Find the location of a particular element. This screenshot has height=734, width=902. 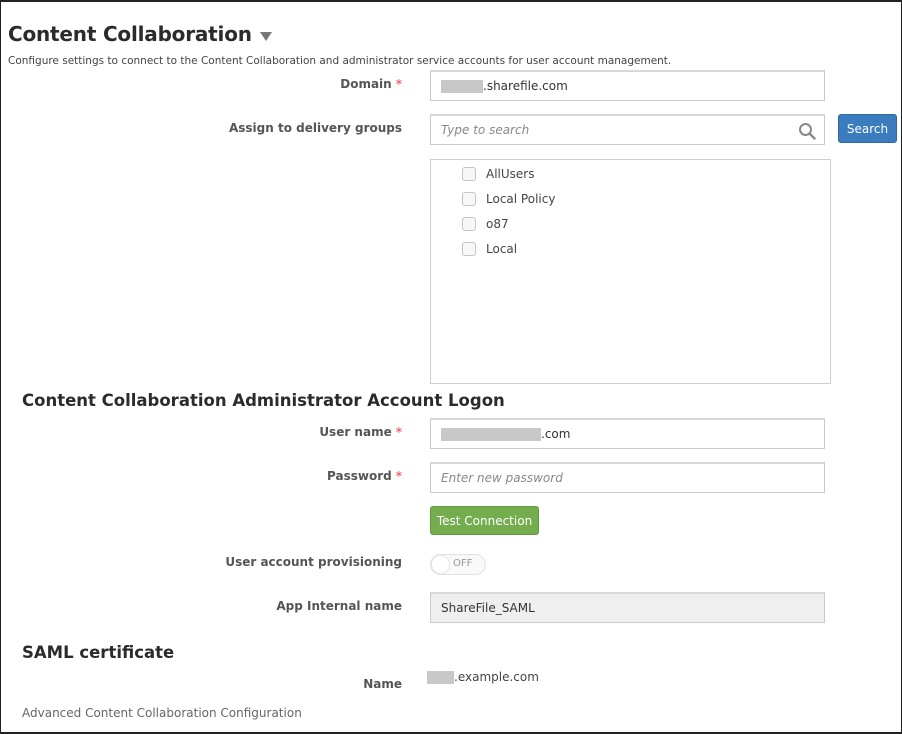

search-icon is located at coordinates (807, 131).